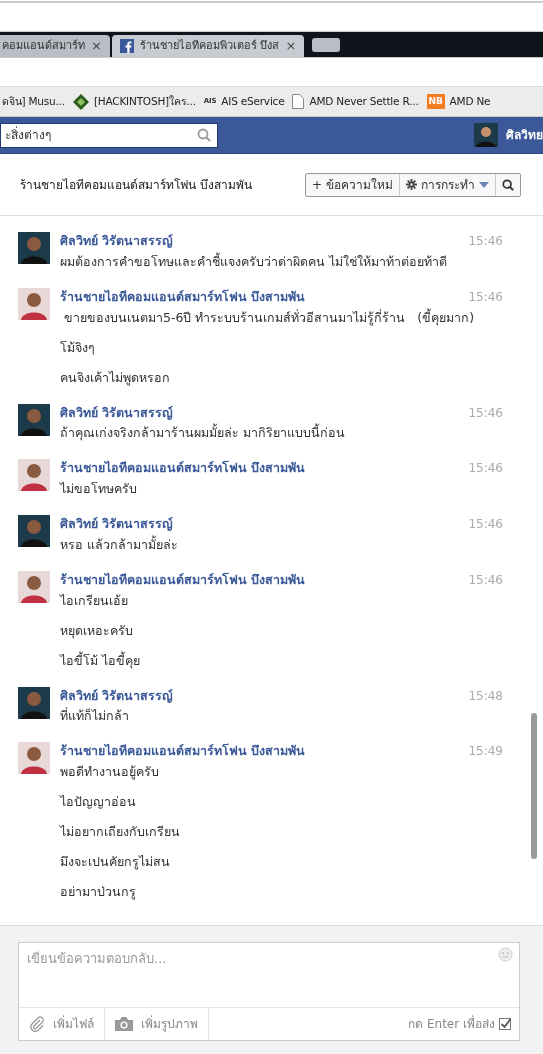 The image size is (543, 1054). What do you see at coordinates (484, 184) in the screenshot?
I see `caret-icon` at bounding box center [484, 184].